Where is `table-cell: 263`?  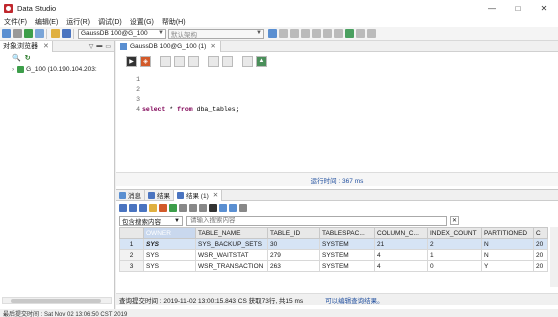 table-cell: 263 is located at coordinates (293, 266).